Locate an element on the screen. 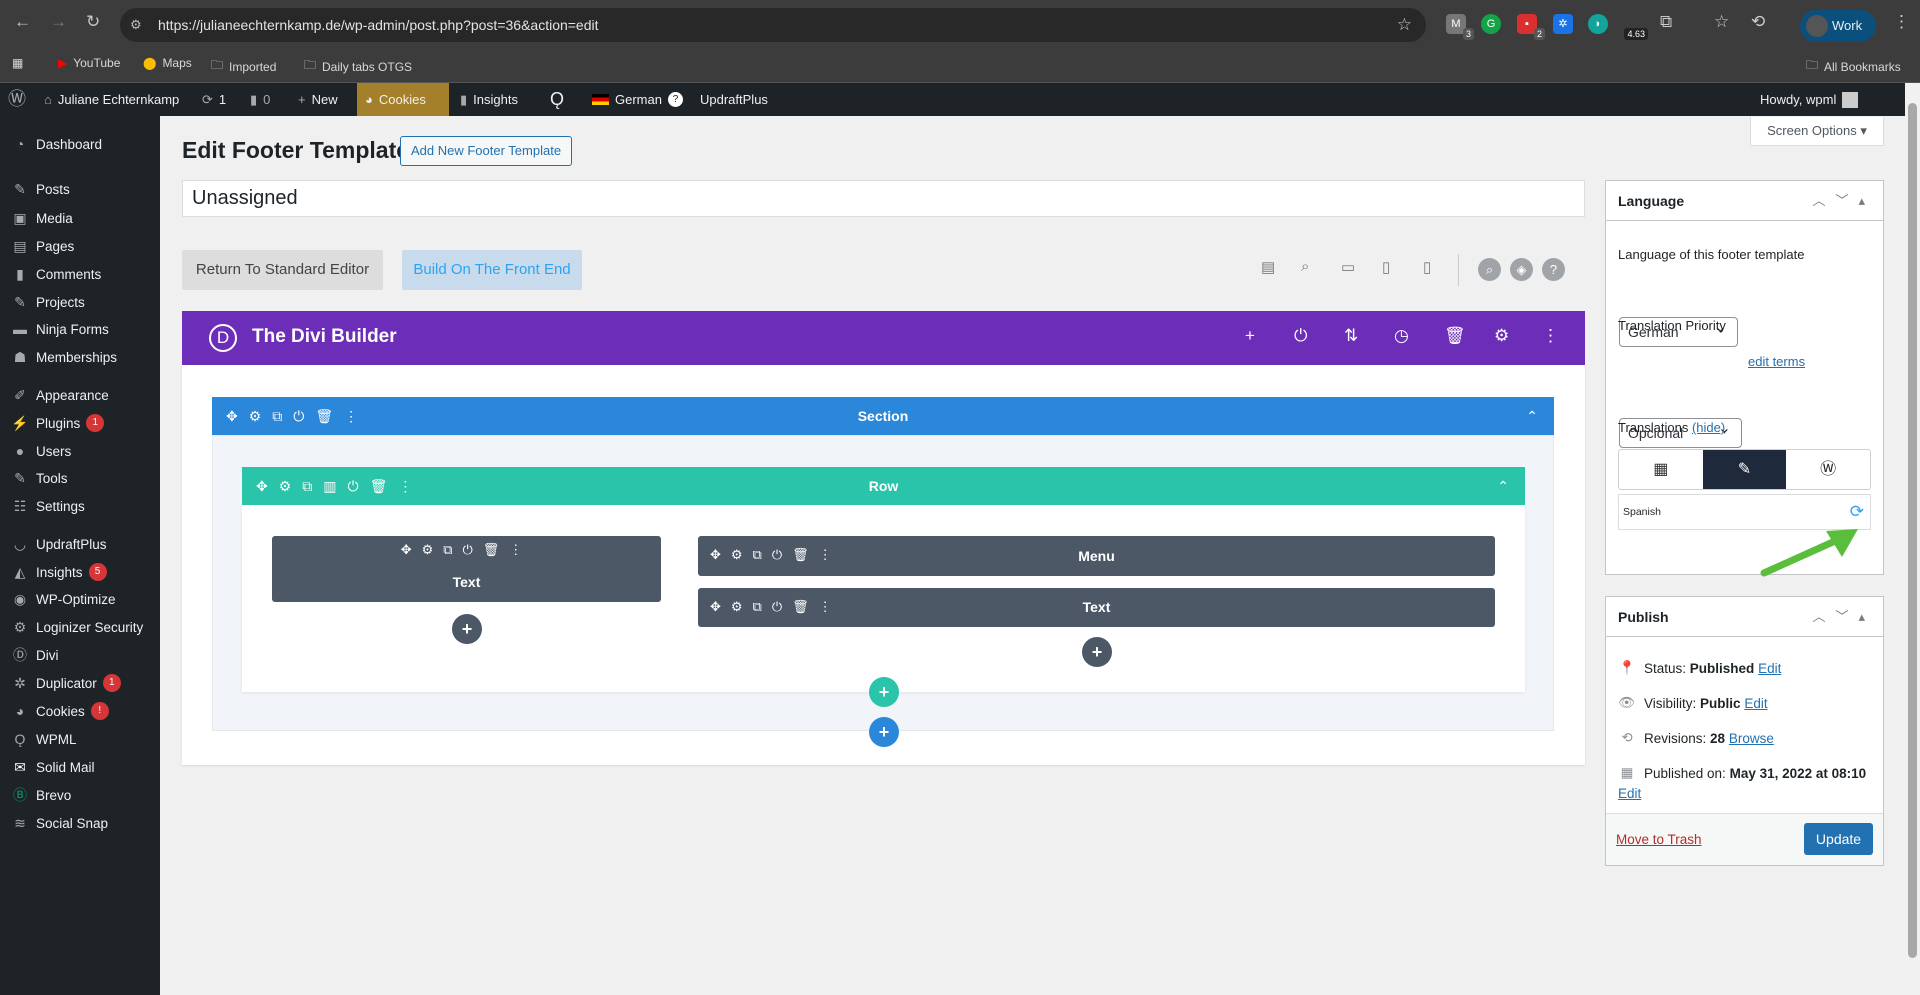  extensions-puzzle-icon: ⧉ is located at coordinates (1666, 22).